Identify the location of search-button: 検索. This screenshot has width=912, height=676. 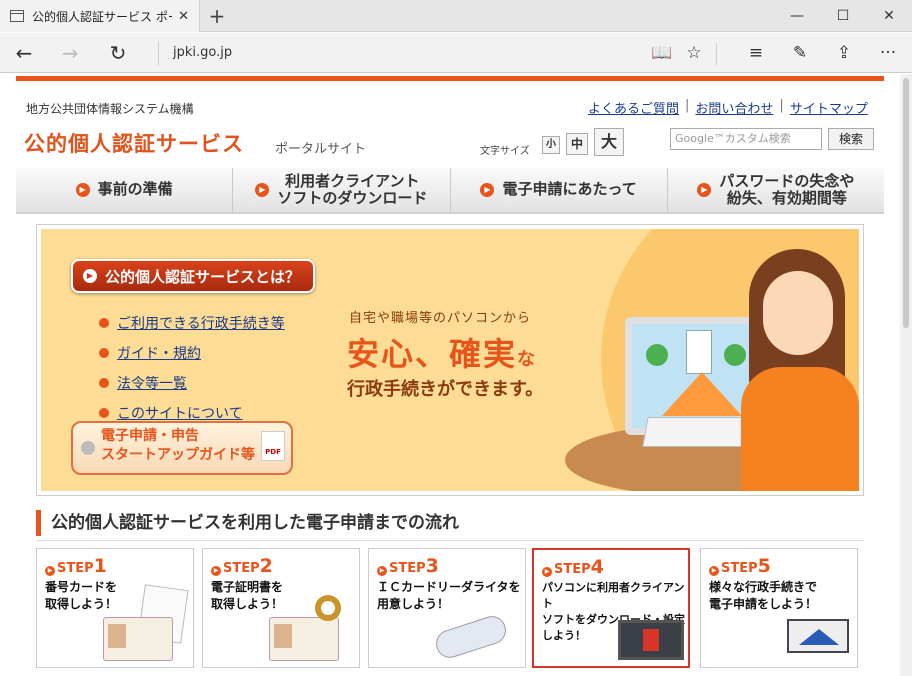
(851, 139).